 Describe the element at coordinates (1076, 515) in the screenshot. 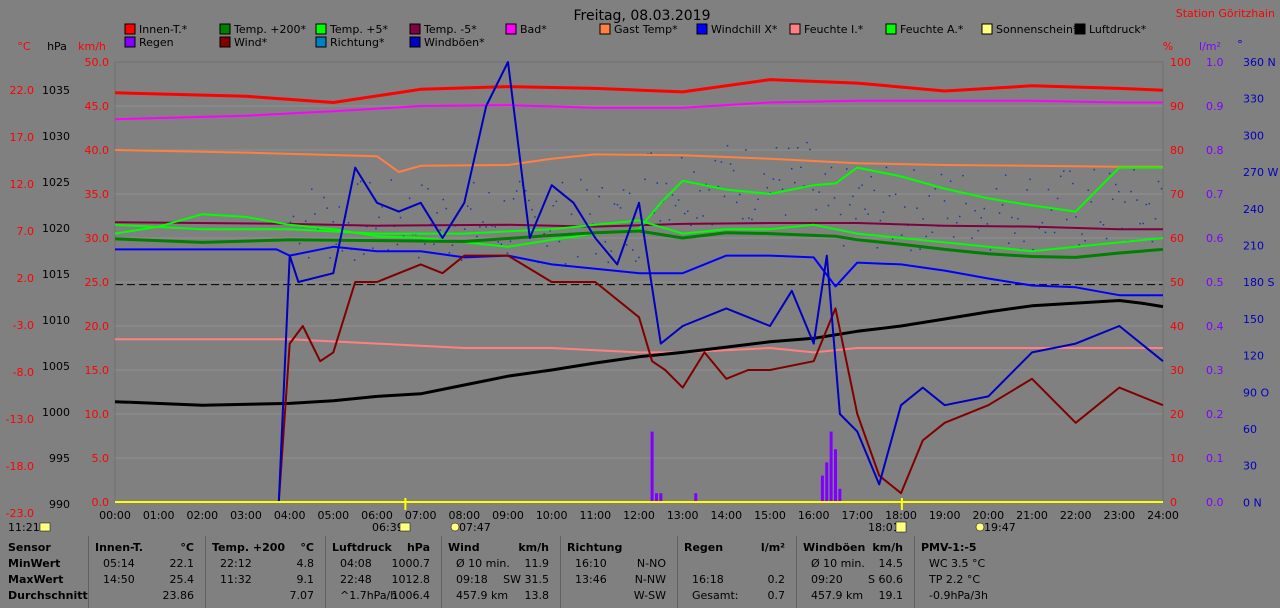

I see `time-axis-tick: 22:00` at that location.